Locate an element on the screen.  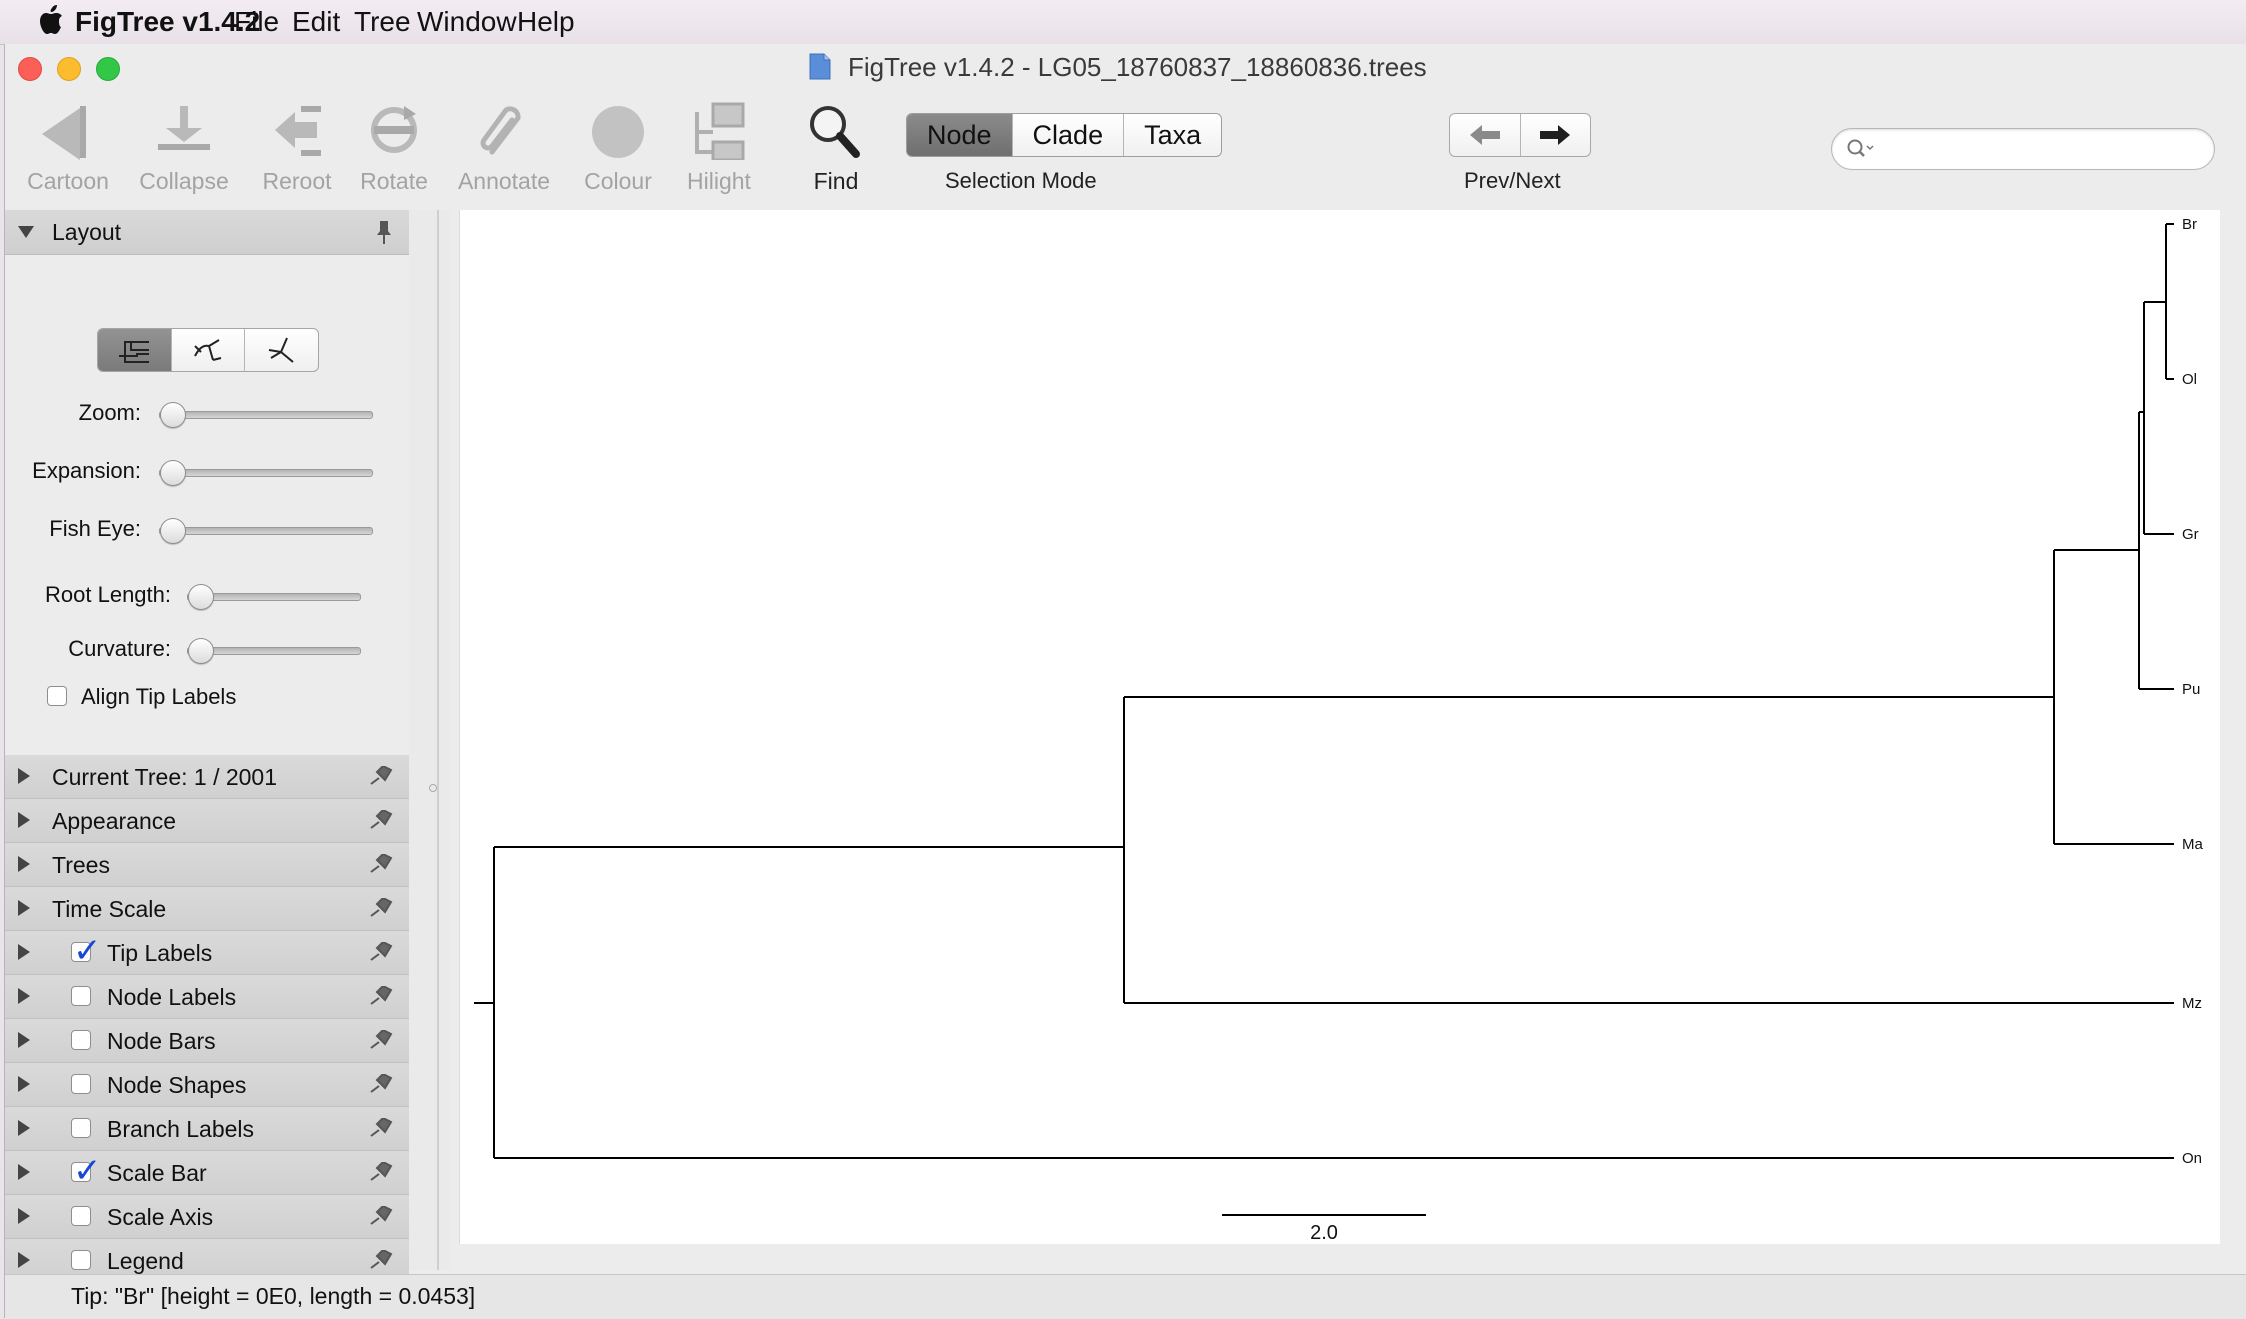
section-current-tree: Current Tree: 1 / 2001 is located at coordinates (207, 777).